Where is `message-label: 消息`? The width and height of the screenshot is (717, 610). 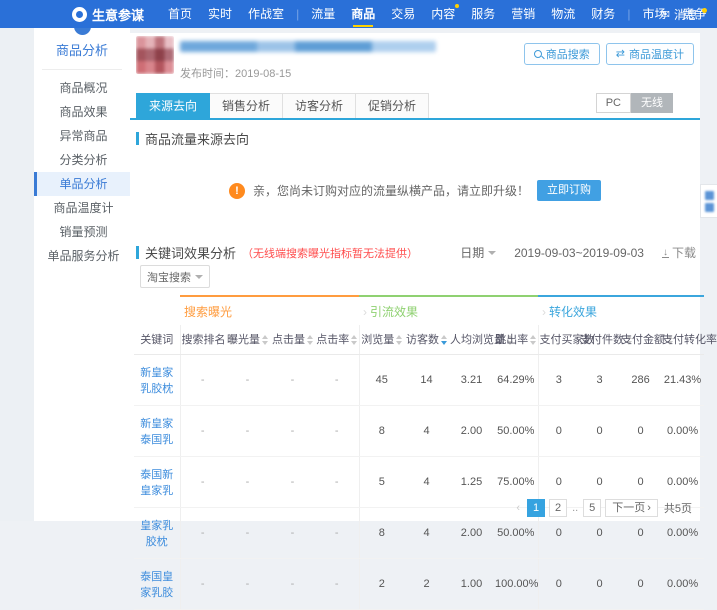 message-label: 消息 is located at coordinates (685, 14).